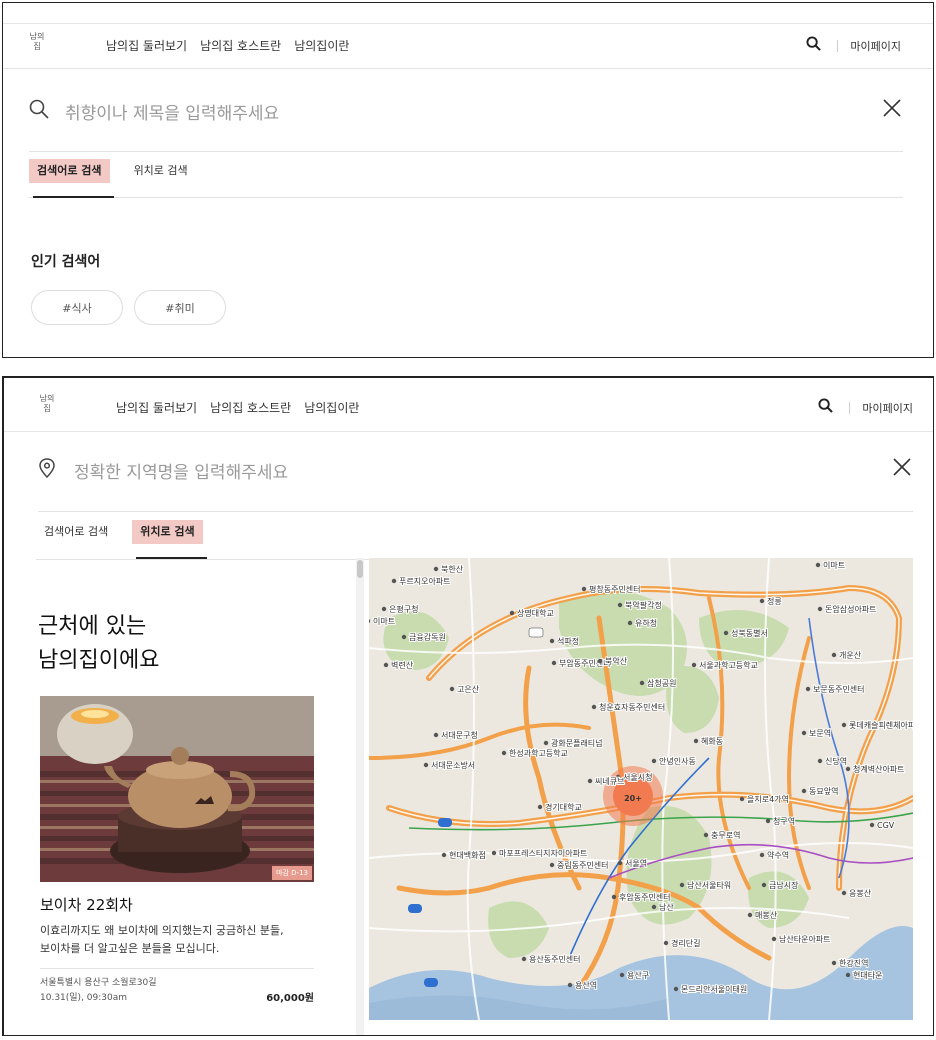 This screenshot has width=936, height=1040. Describe the element at coordinates (749, 633) in the screenshot. I see `map-place-label: 성북동별서` at that location.